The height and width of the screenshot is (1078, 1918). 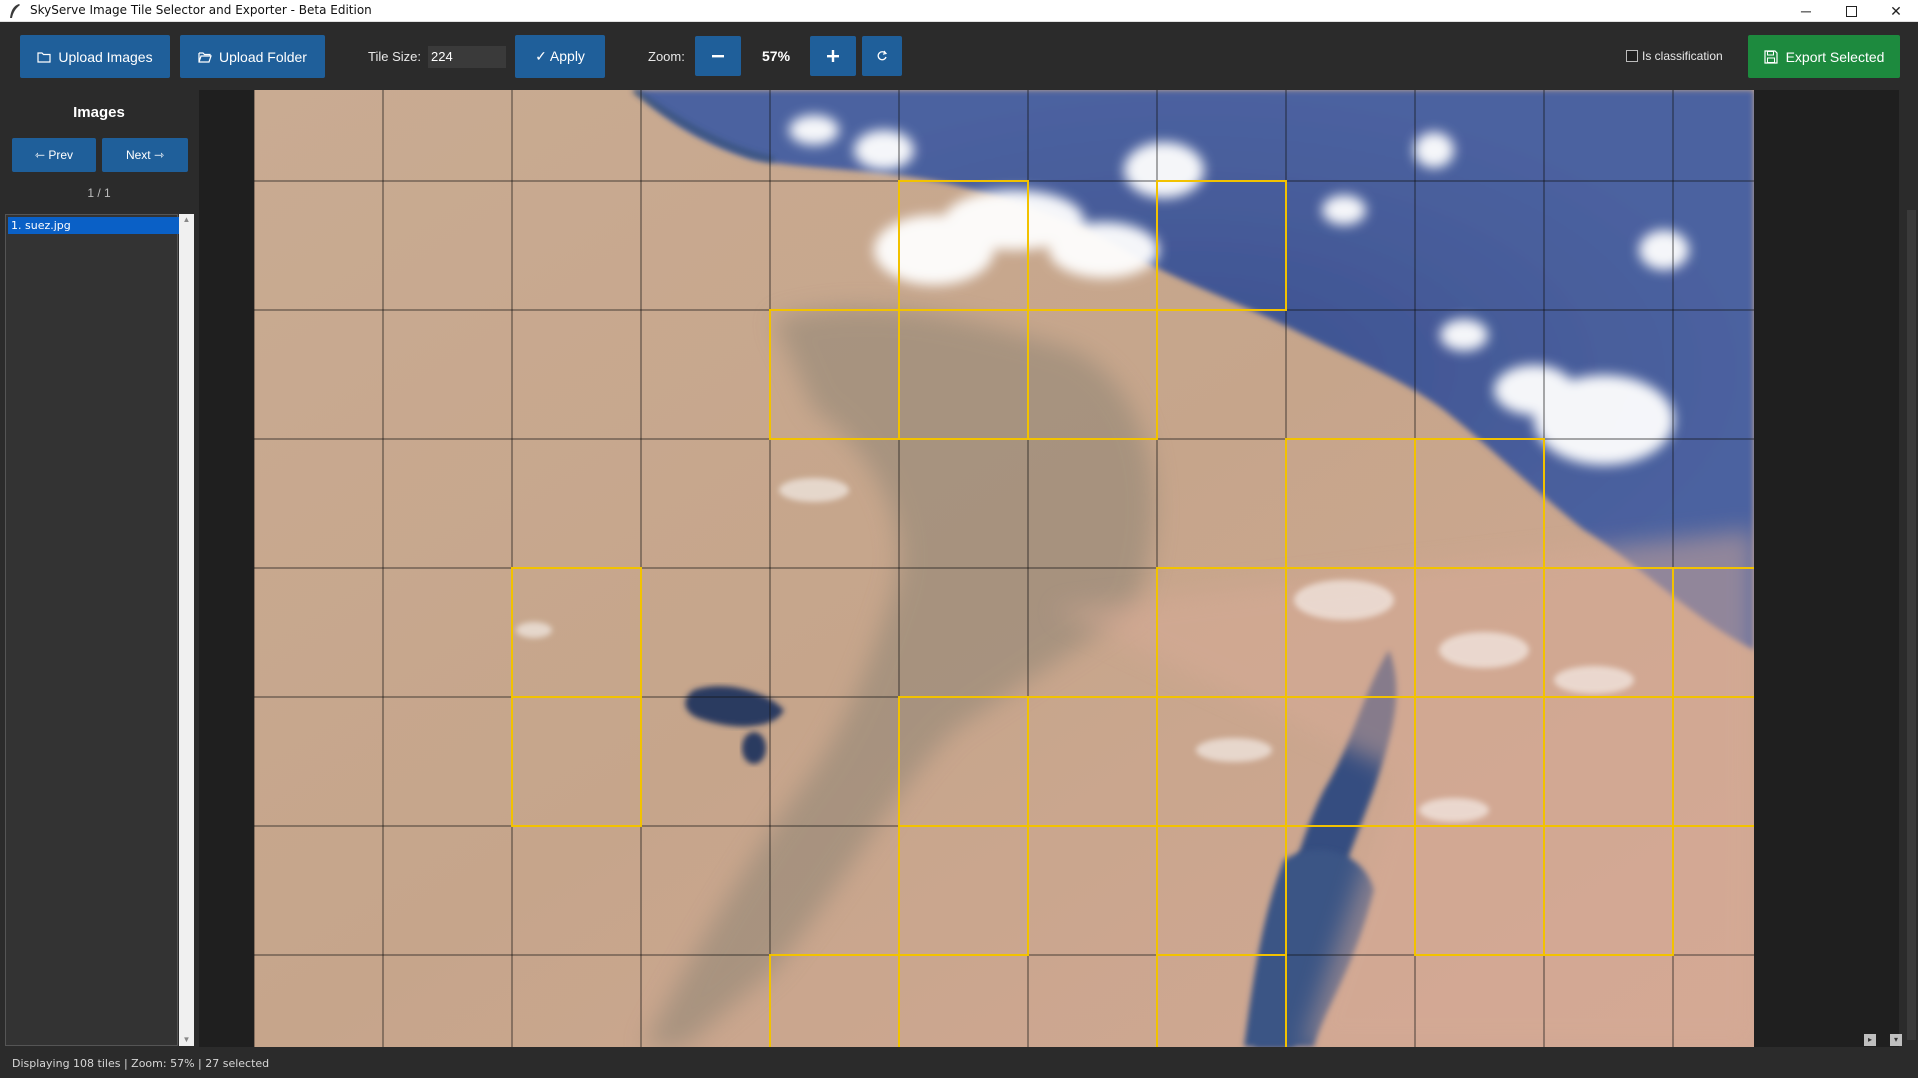 I want to click on next-button: Next ⇾, so click(x=145, y=155).